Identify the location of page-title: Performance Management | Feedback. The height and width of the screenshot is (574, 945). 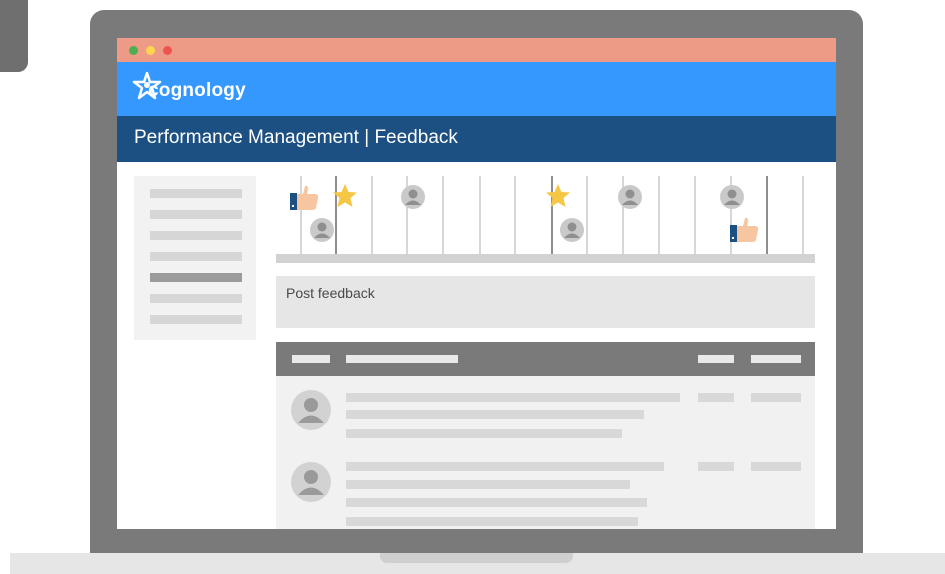
(296, 137).